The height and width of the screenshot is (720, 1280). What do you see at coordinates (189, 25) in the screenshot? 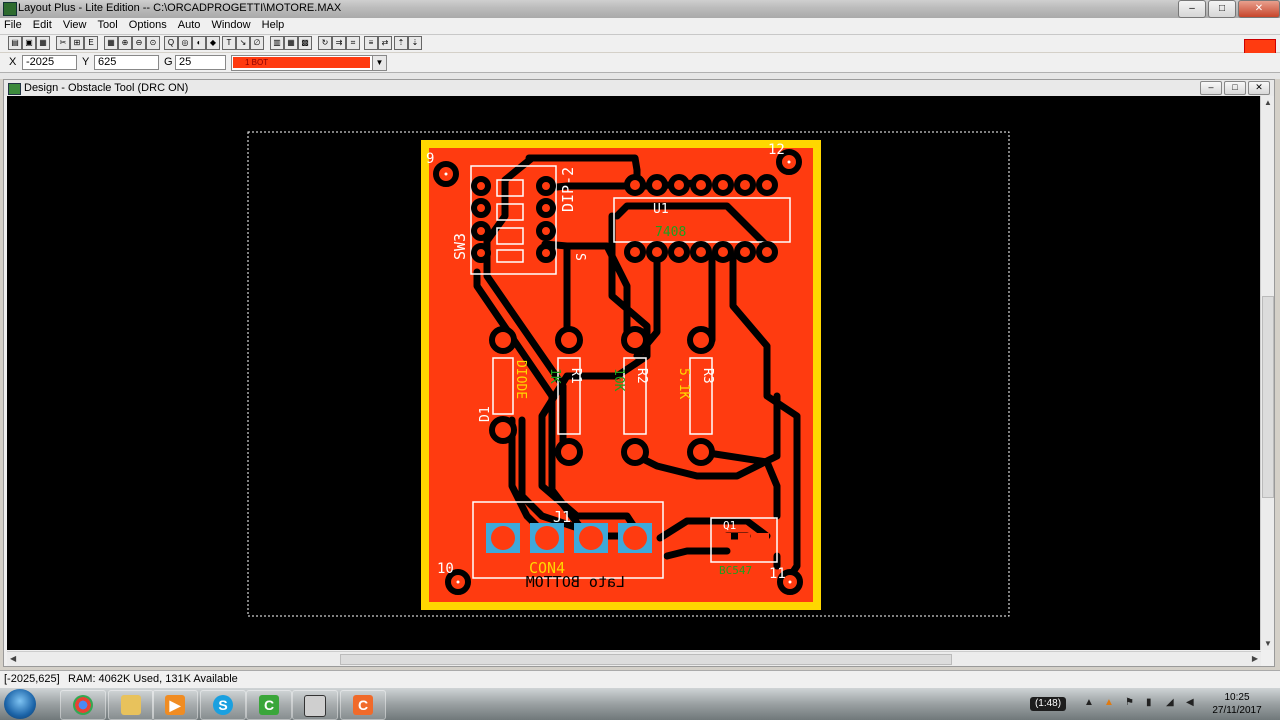
I see `menu-auto: Auto` at bounding box center [189, 25].